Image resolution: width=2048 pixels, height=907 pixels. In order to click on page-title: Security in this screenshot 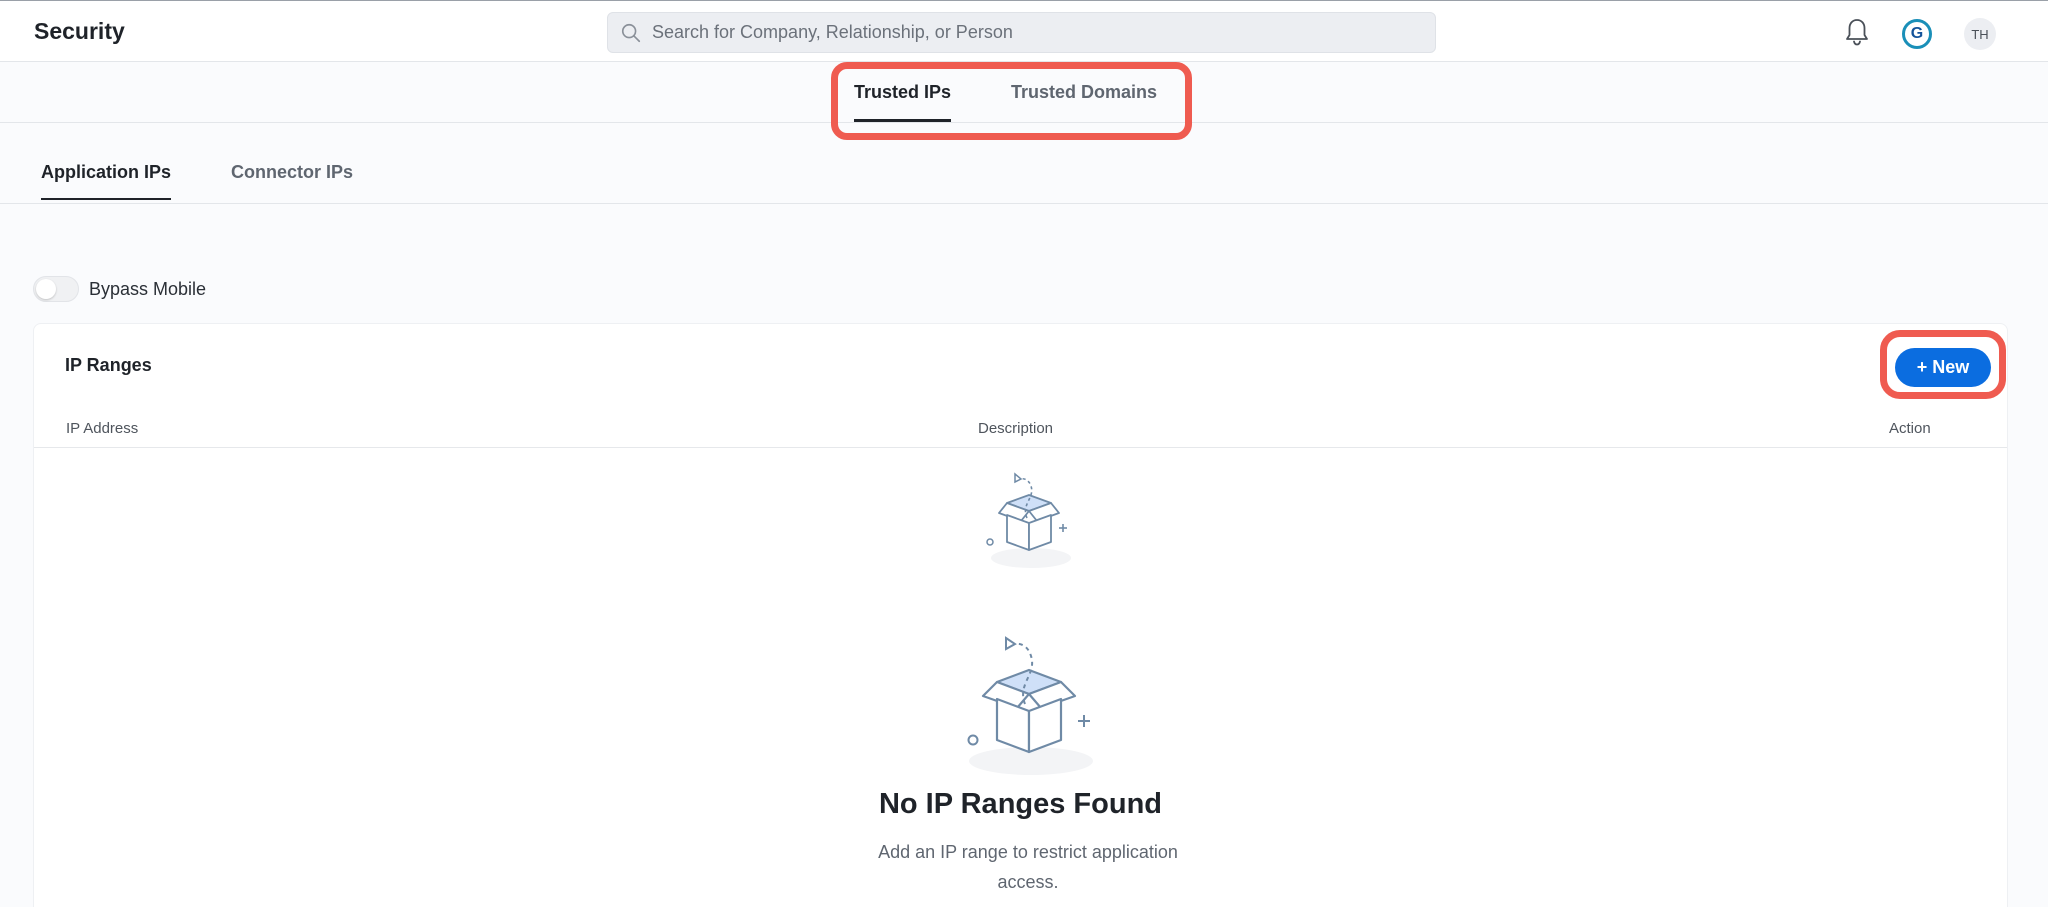, I will do `click(79, 31)`.